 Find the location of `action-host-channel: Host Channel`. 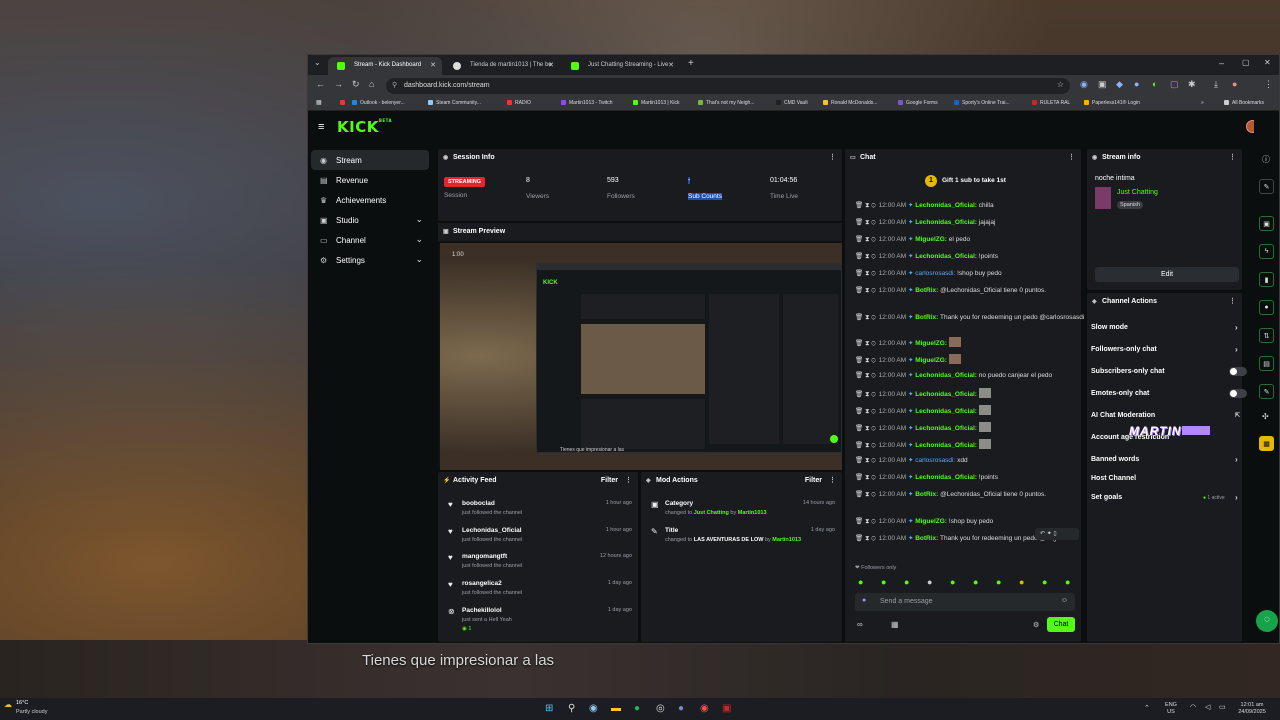

action-host-channel: Host Channel is located at coordinates (1166, 478).